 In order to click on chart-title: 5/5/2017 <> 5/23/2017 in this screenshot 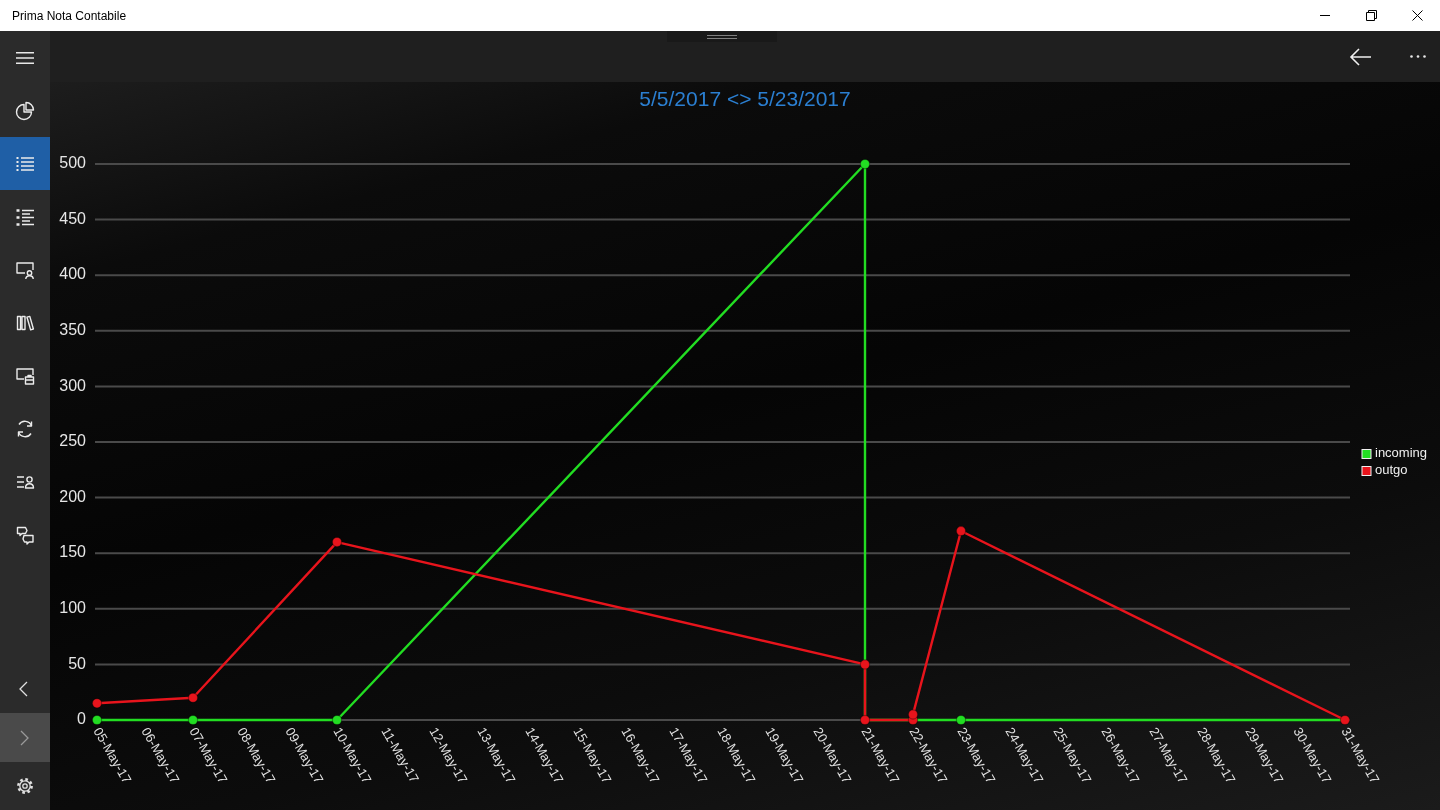, I will do `click(745, 99)`.